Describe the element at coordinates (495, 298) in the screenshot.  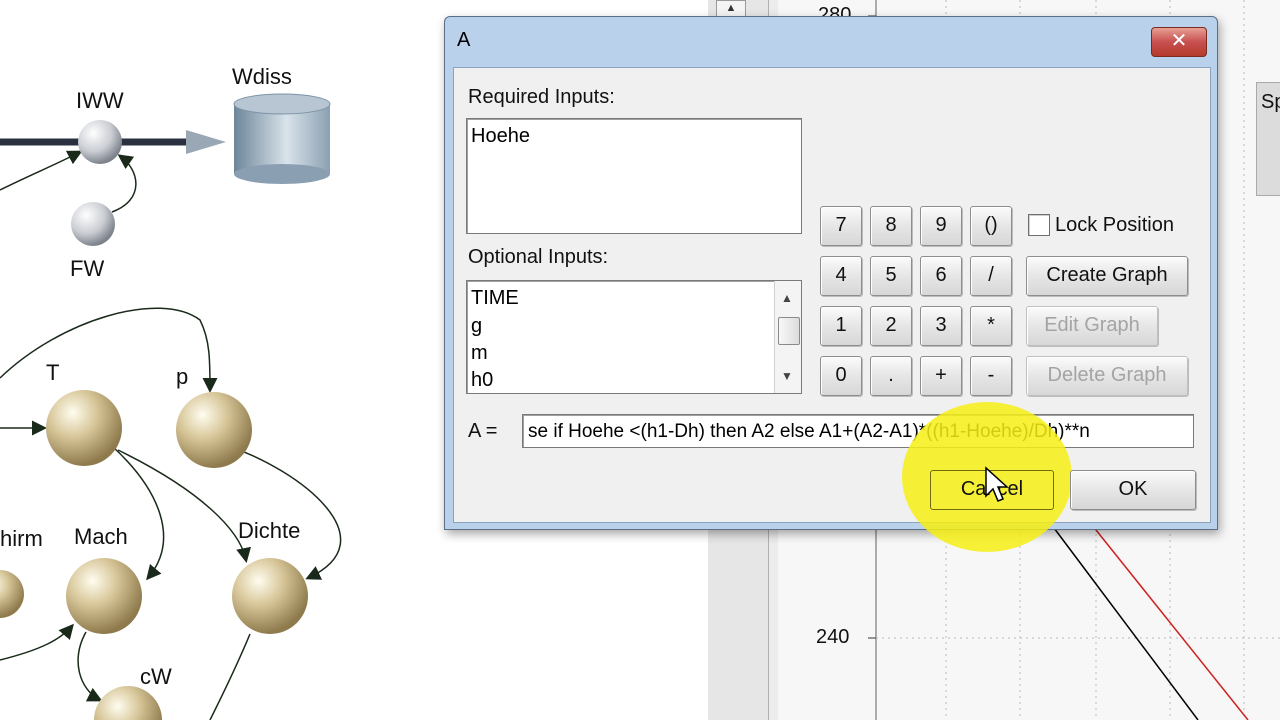
I see `list-item: TIME` at that location.